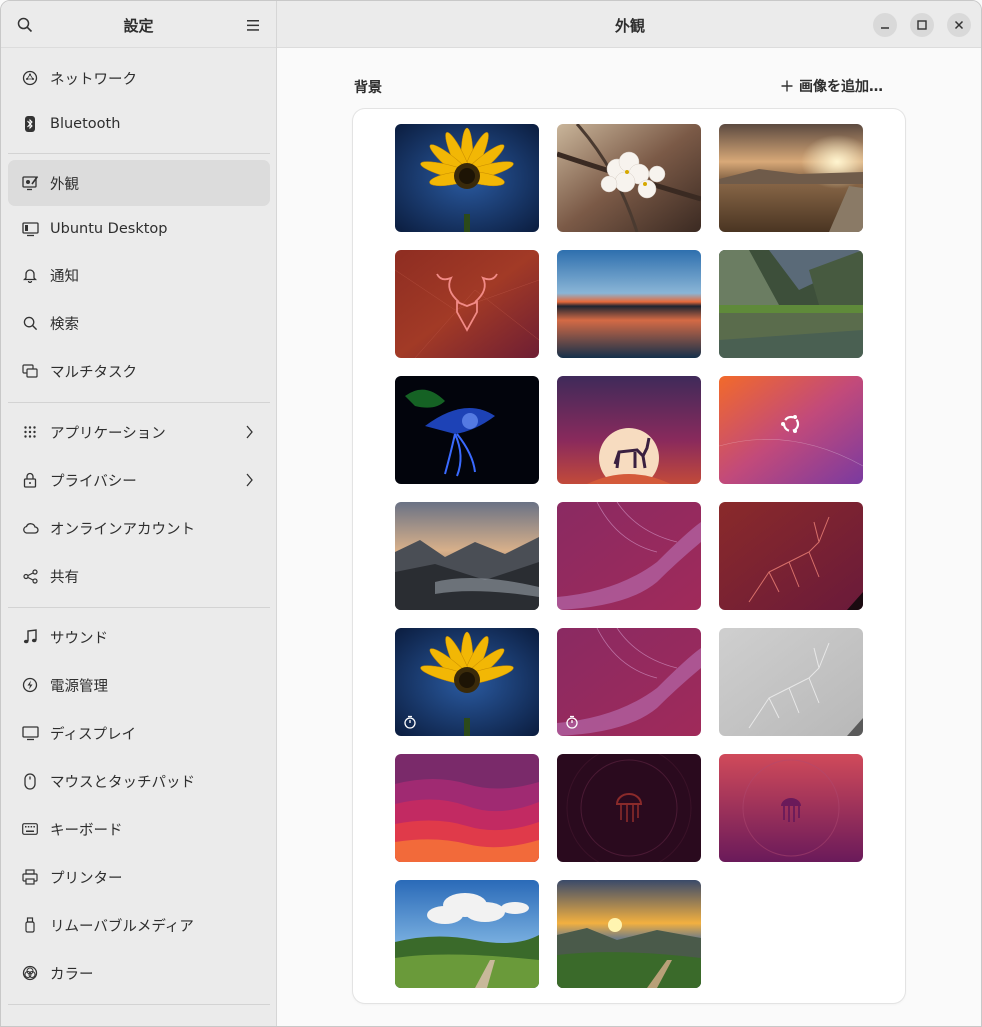 Image resolution: width=982 pixels, height=1027 pixels. I want to click on sidebar-item-label: Ubuntu Desktop, so click(109, 229).